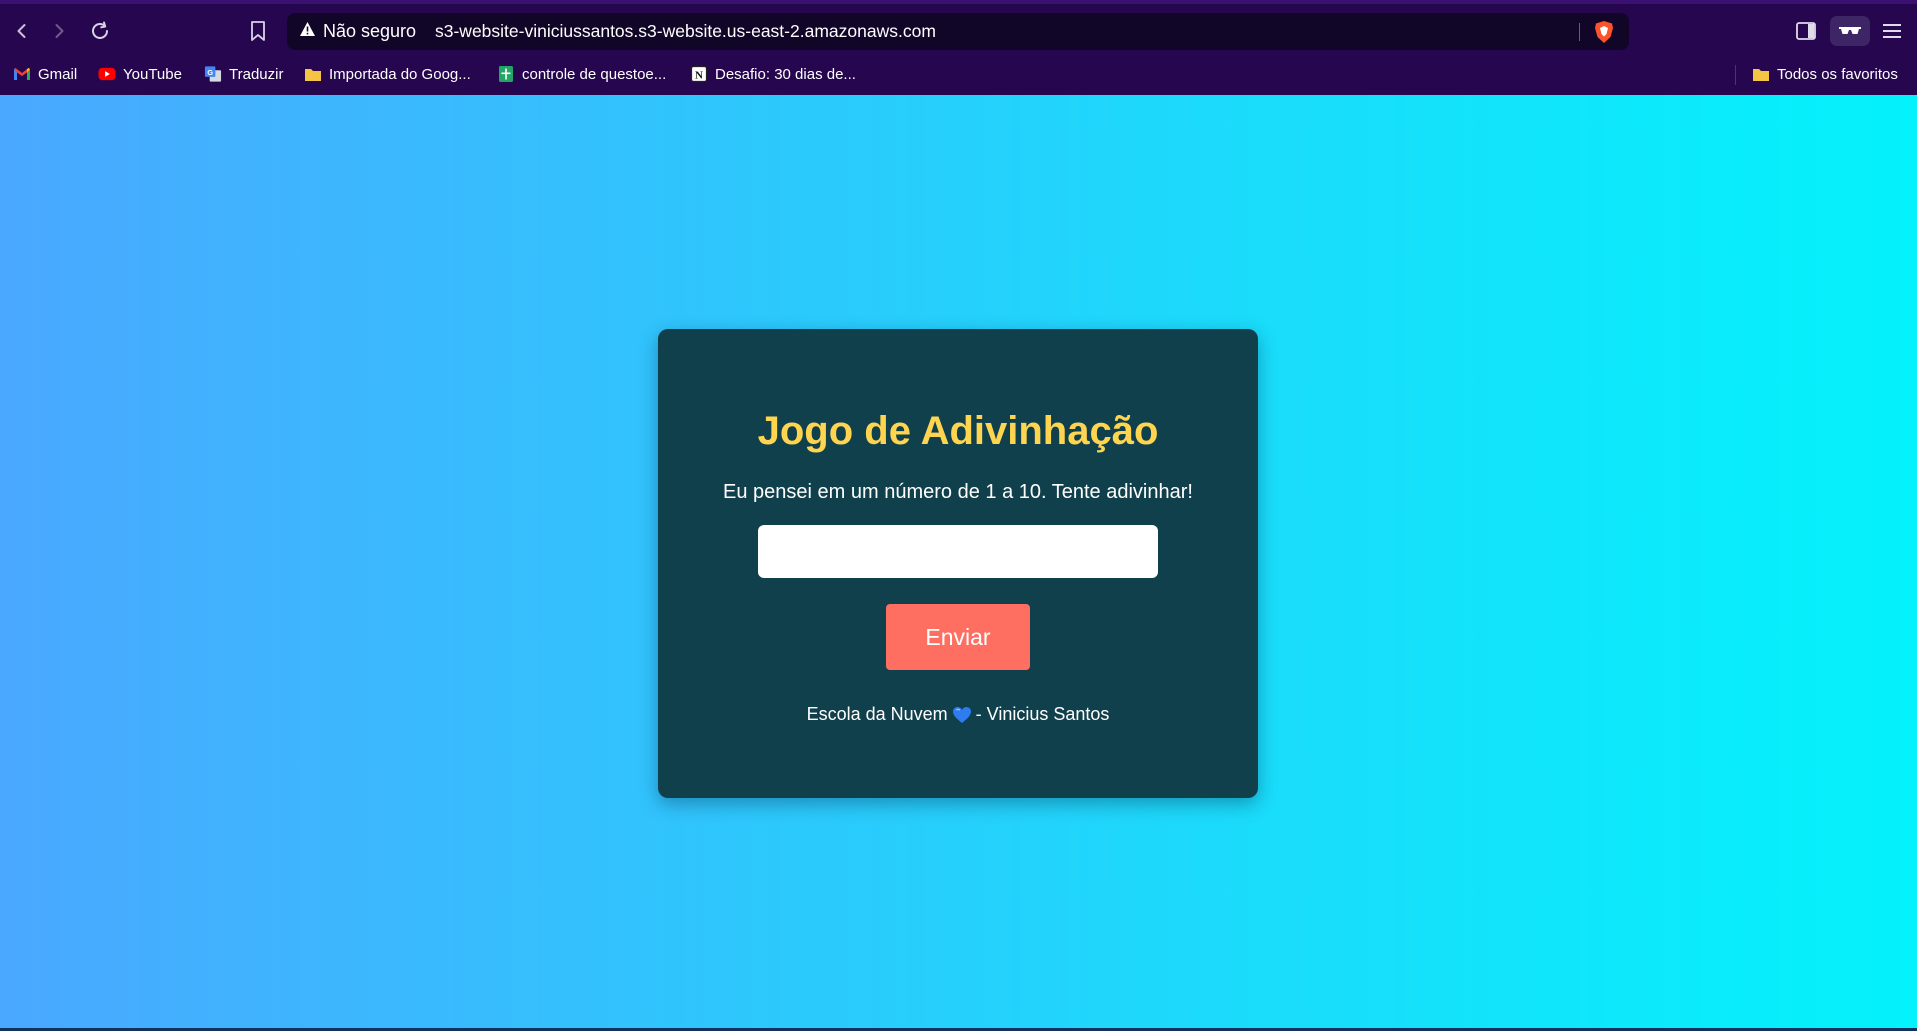 The image size is (1917, 1031). Describe the element at coordinates (1605, 32) in the screenshot. I see `brave-shield-icon` at that location.